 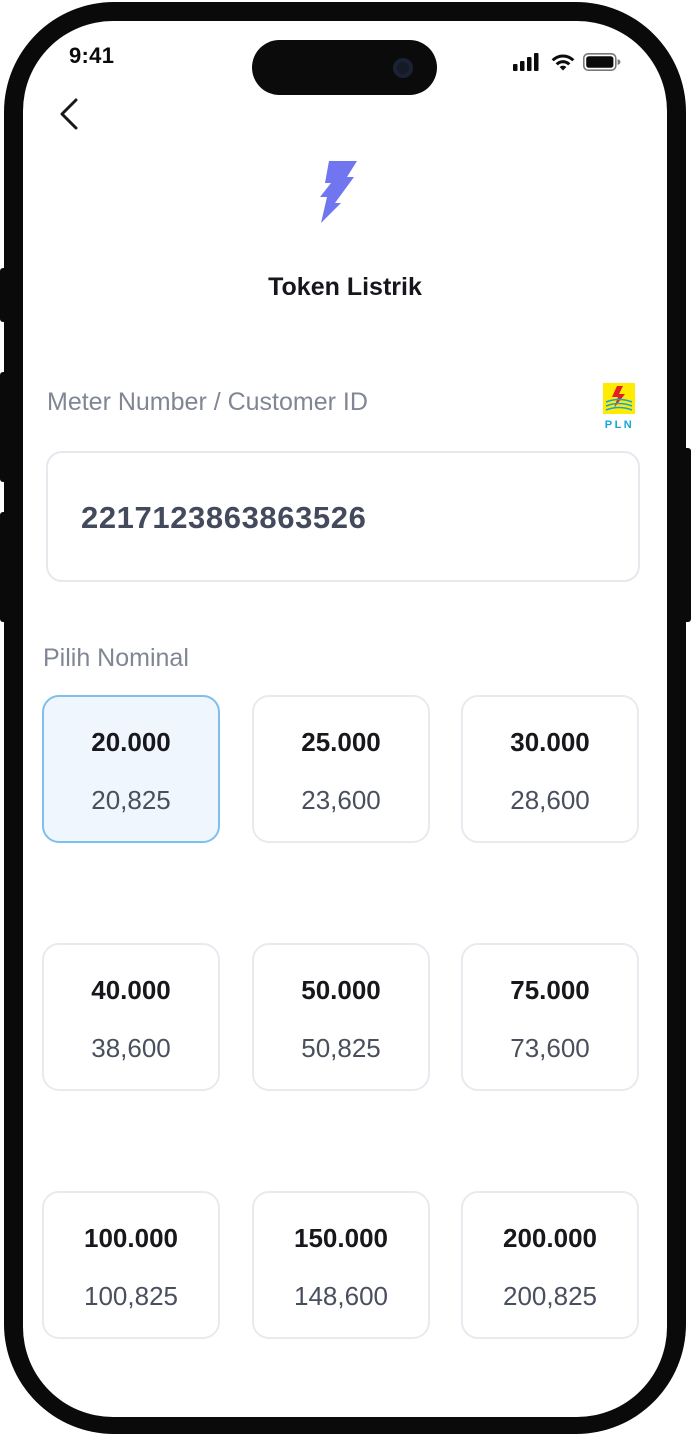 I want to click on dynamic-island, so click(x=344, y=67).